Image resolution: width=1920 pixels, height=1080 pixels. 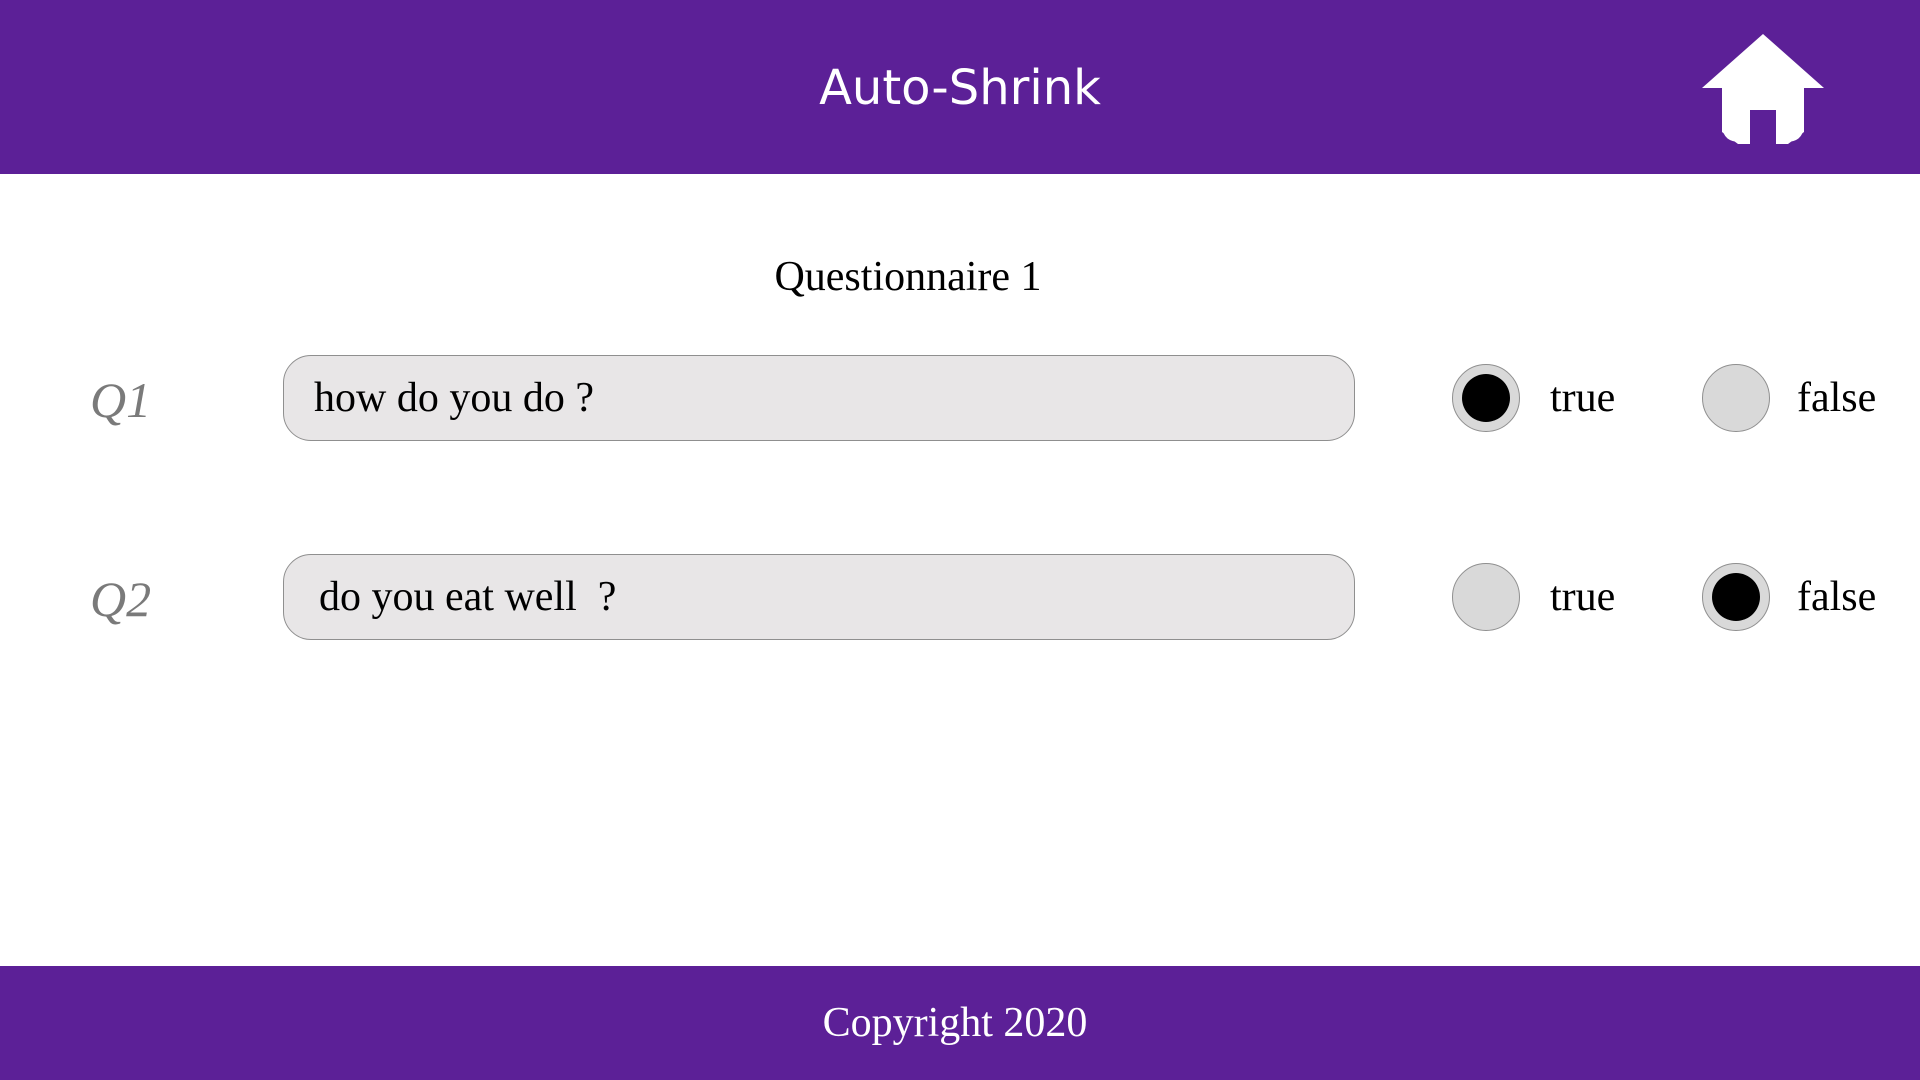 I want to click on page-title: Questionnaire 1, so click(x=908, y=277).